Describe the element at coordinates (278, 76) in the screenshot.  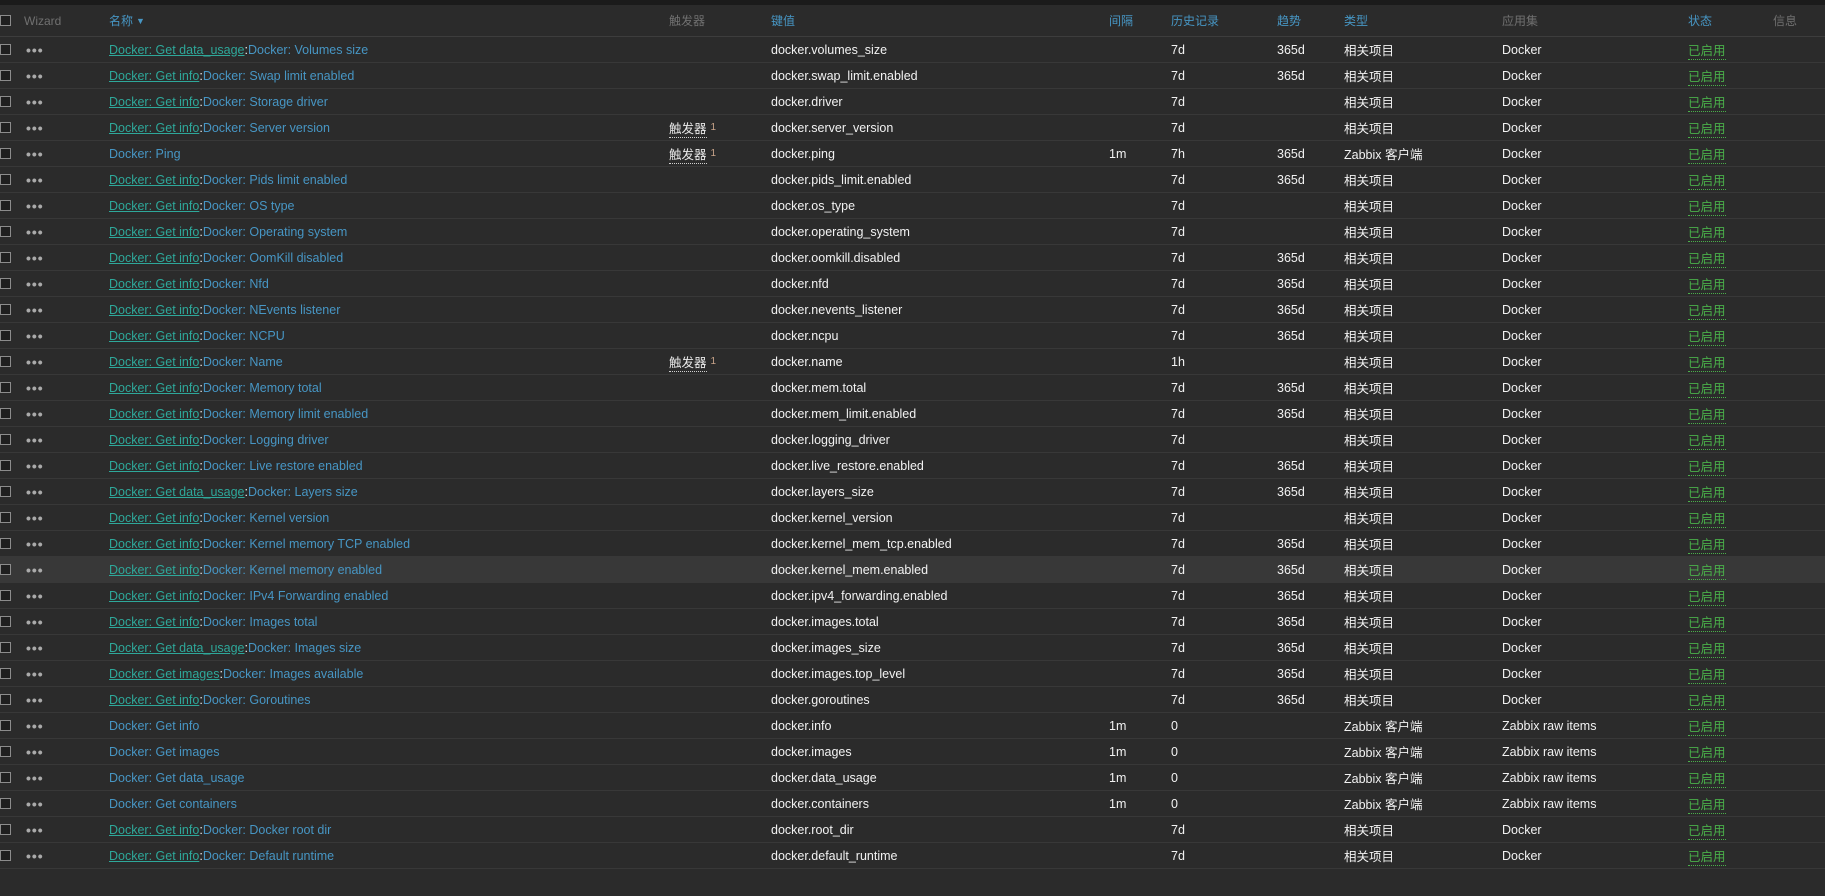
I see `item-name-link: Docker: Swap limit enabled` at that location.